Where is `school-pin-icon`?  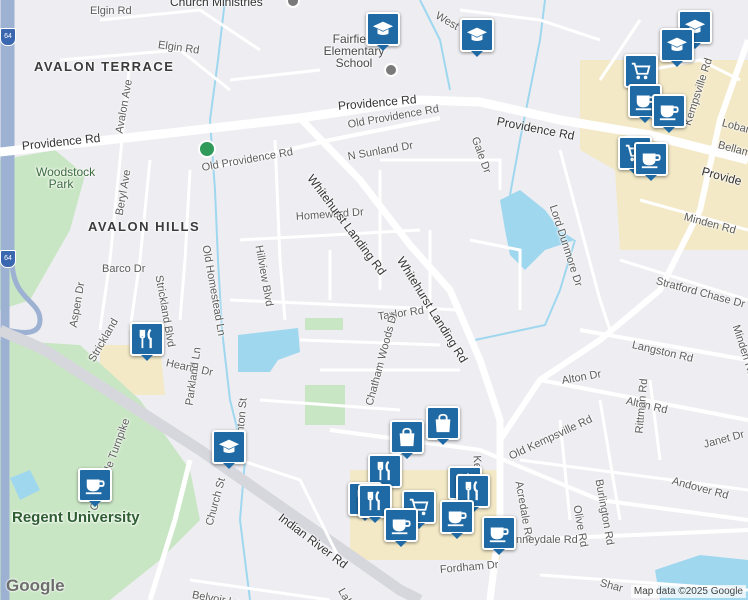 school-pin-icon is located at coordinates (391, 70).